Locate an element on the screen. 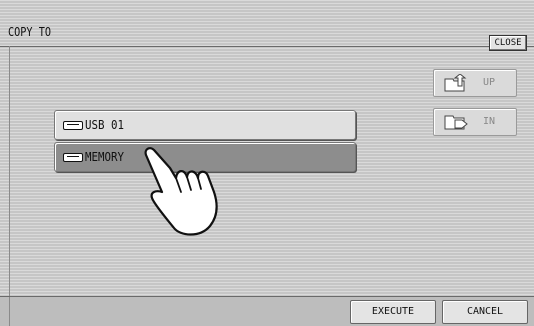 This screenshot has height=326, width=534. left-divider is located at coordinates (9, 171).